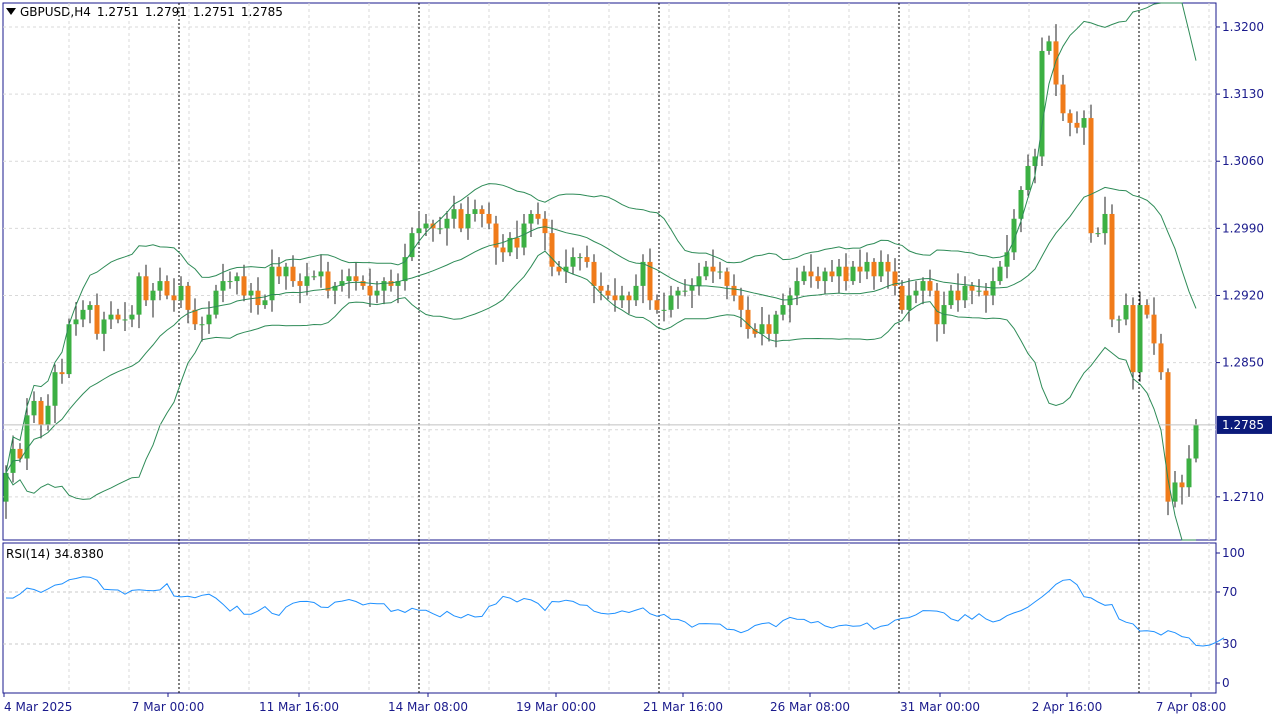 Image resolution: width=1280 pixels, height=720 pixels. What do you see at coordinates (1243, 161) in the screenshot?
I see `price-tick-label: 1.3060` at bounding box center [1243, 161].